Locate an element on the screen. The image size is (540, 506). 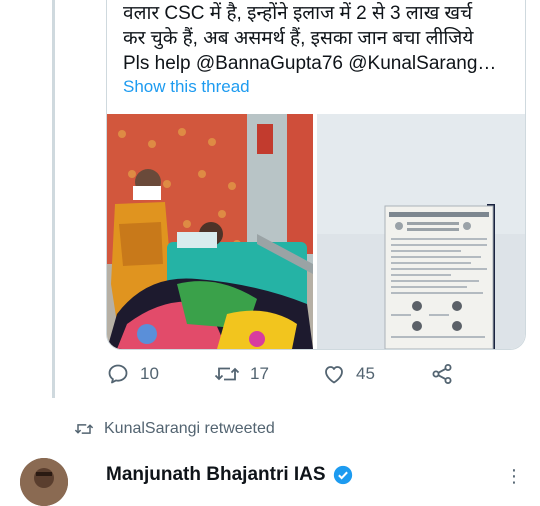
like-count: 45 is located at coordinates (365, 373).